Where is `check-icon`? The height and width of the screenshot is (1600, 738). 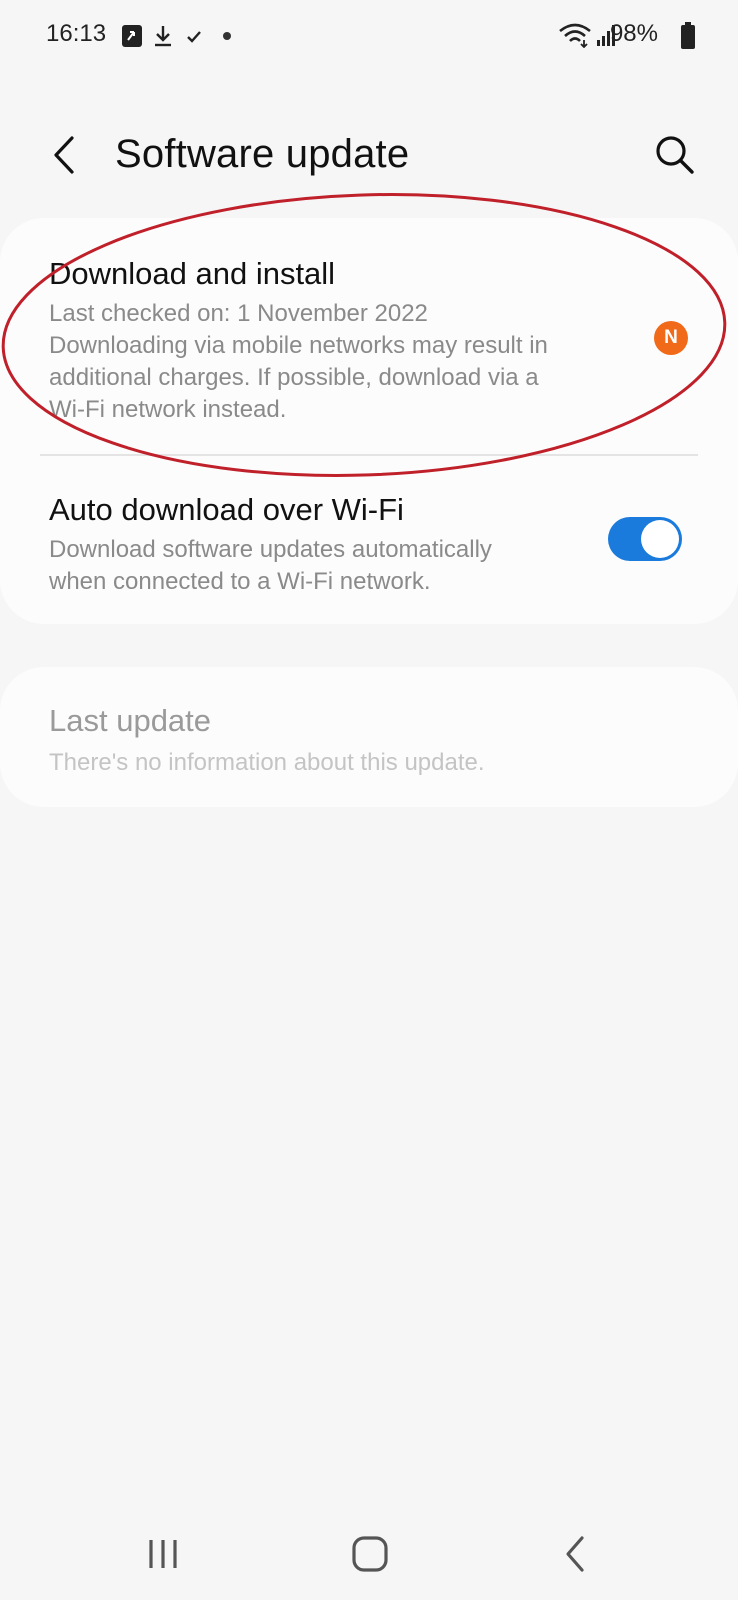 check-icon is located at coordinates (194, 37).